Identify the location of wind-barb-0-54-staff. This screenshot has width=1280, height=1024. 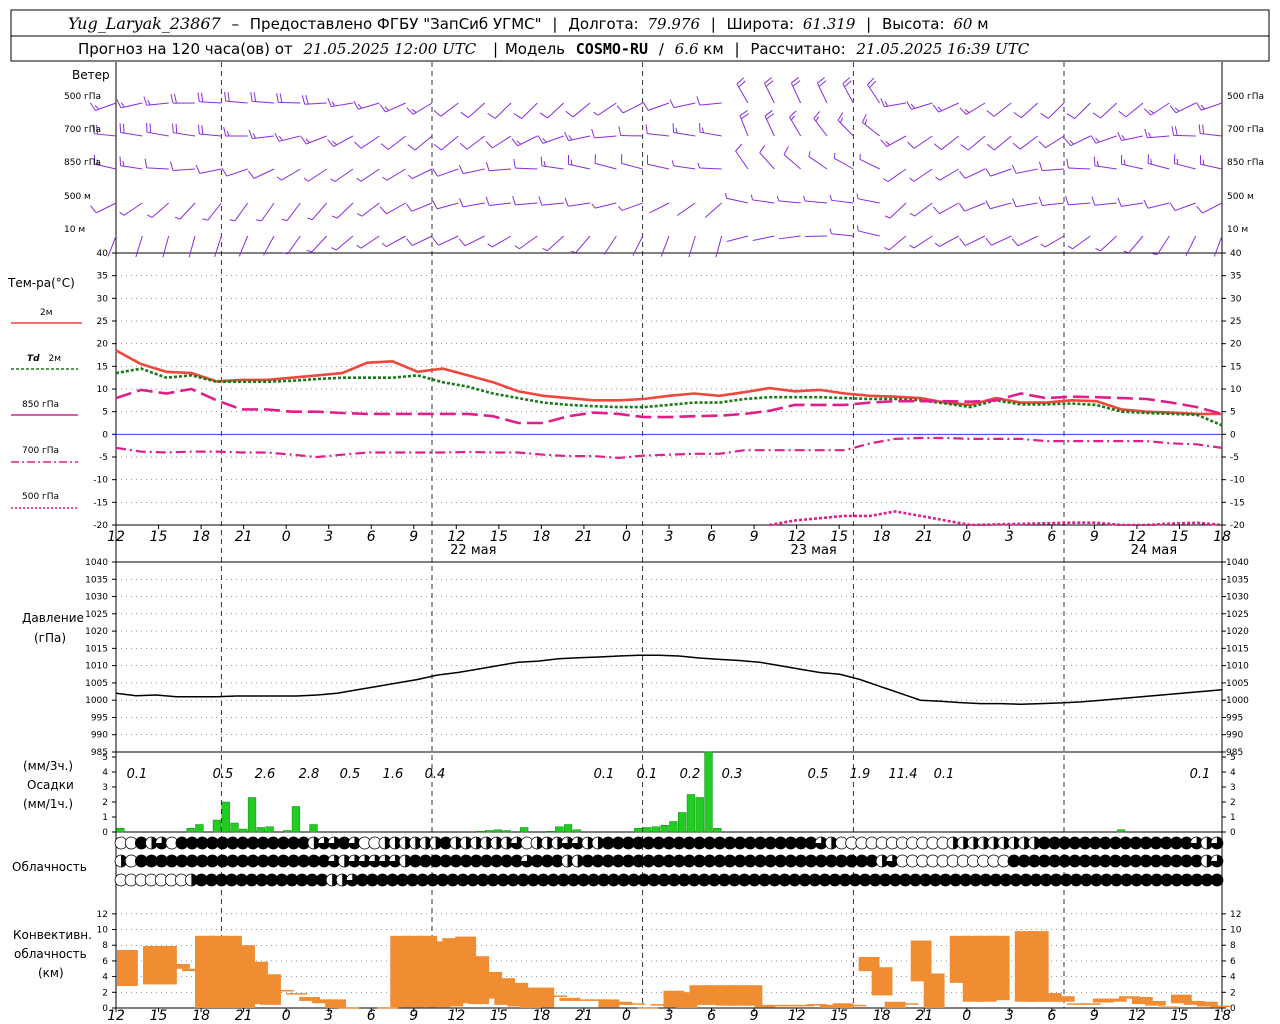
(581, 110).